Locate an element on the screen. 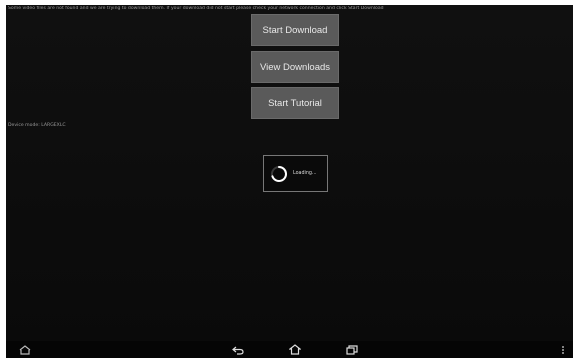 Image resolution: width=579 pixels, height=364 pixels. recent-apps-icon is located at coordinates (352, 349).